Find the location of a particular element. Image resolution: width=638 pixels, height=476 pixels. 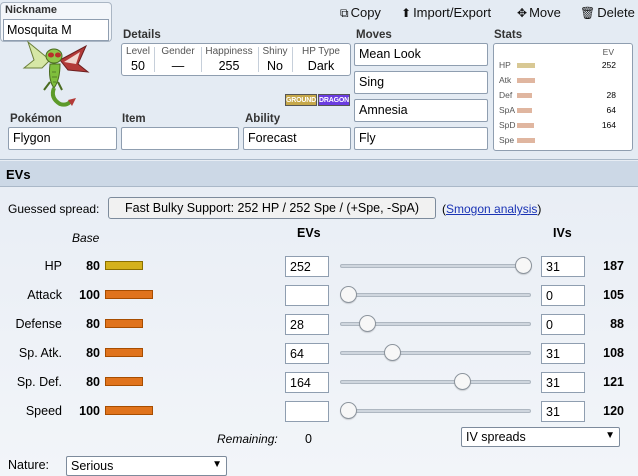

mini-stat-row: Atk is located at coordinates (564, 81).